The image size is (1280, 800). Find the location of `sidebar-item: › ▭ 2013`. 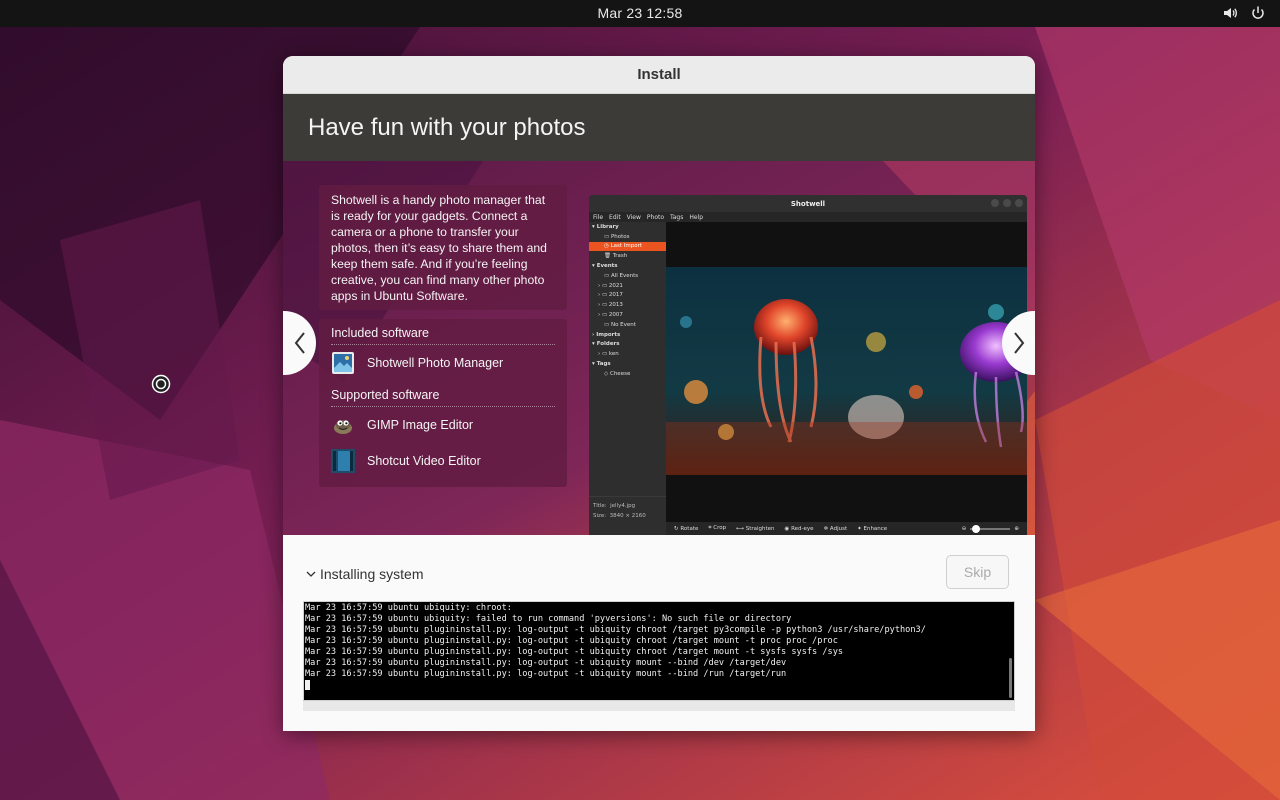

sidebar-item: › ▭ 2013 is located at coordinates (610, 305).